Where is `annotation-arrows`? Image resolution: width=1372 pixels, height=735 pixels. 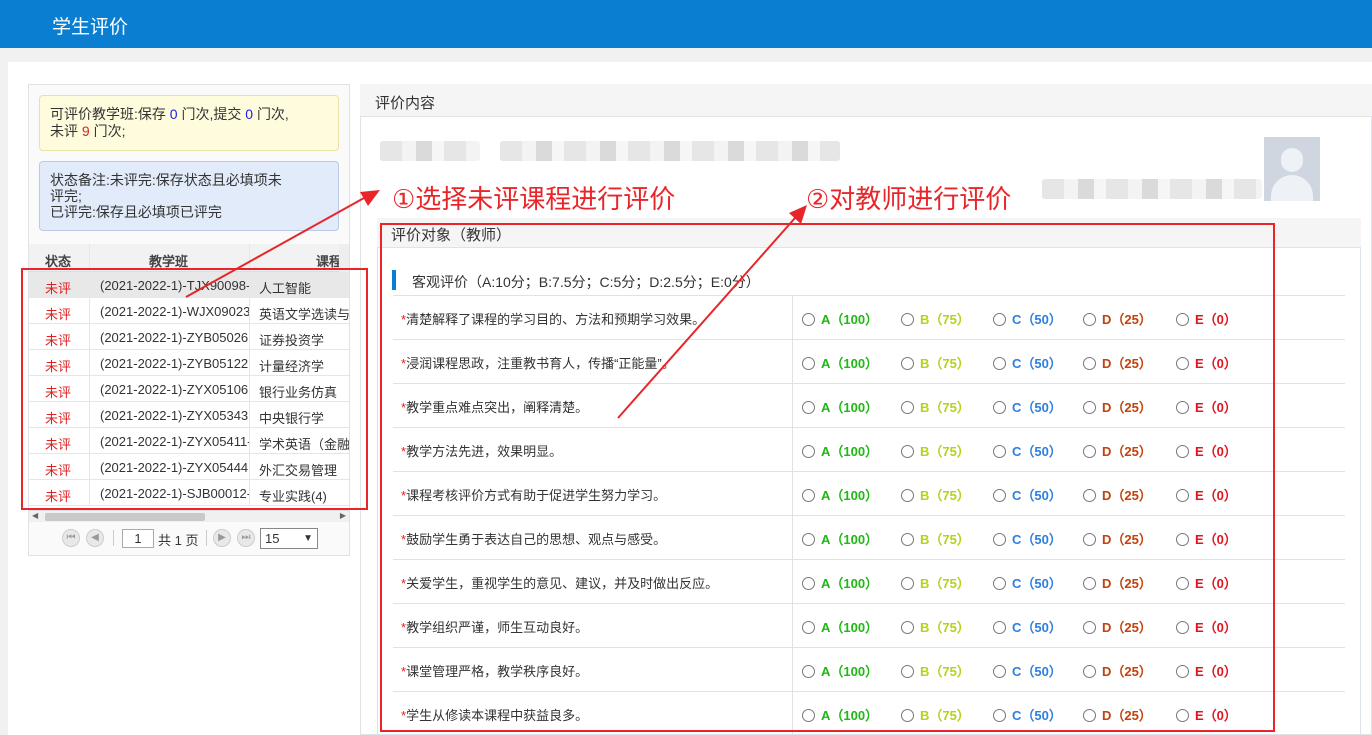 annotation-arrows is located at coordinates (496, 304).